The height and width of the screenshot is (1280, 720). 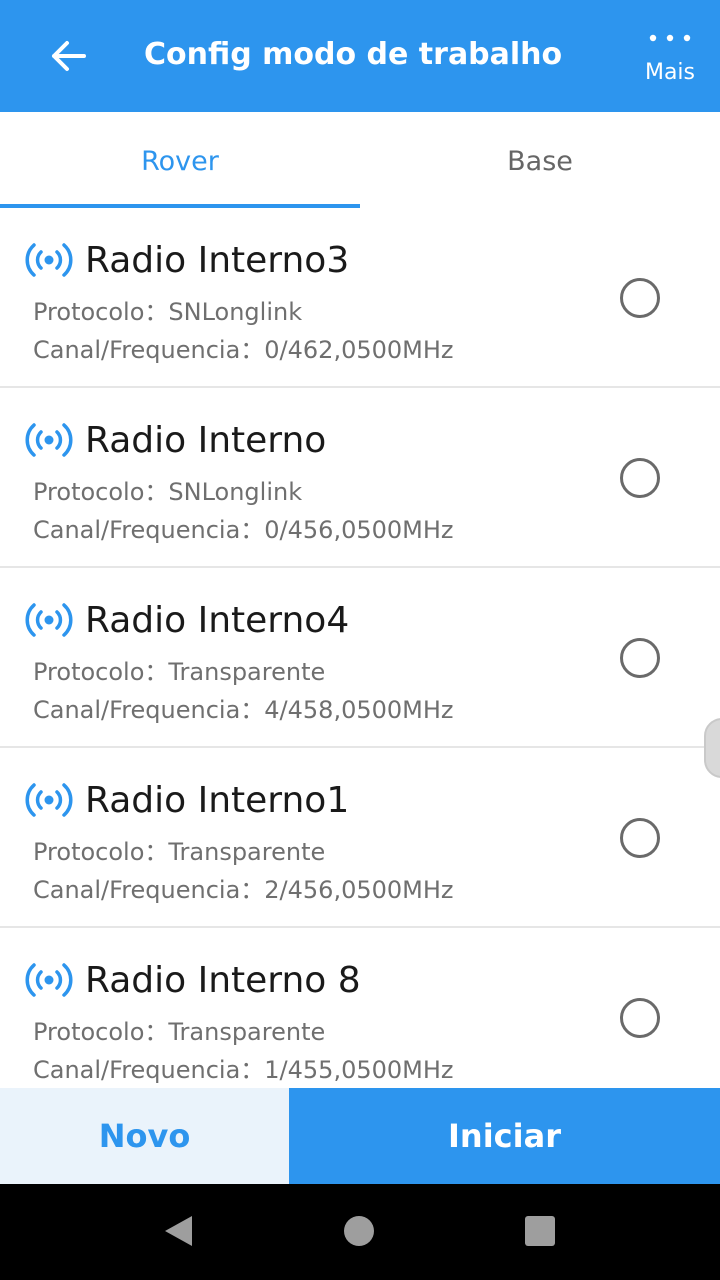 I want to click on item-channel: Canal/Frequencia：0/456,0500MHz, so click(x=243, y=530).